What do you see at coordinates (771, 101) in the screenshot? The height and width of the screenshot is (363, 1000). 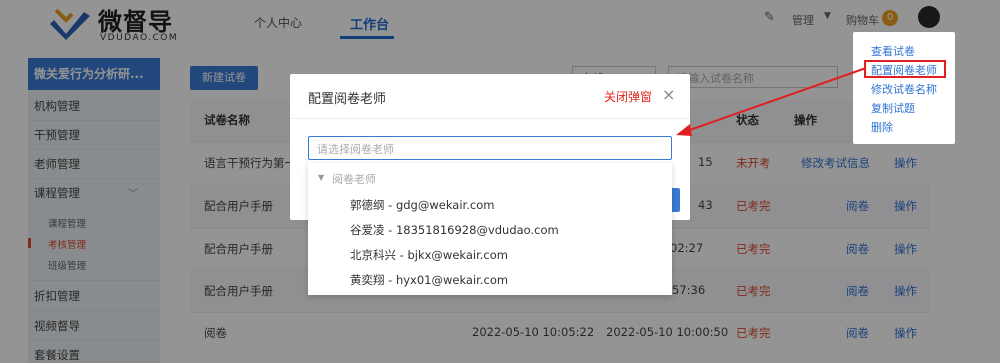 I see `annotation-arrow` at bounding box center [771, 101].